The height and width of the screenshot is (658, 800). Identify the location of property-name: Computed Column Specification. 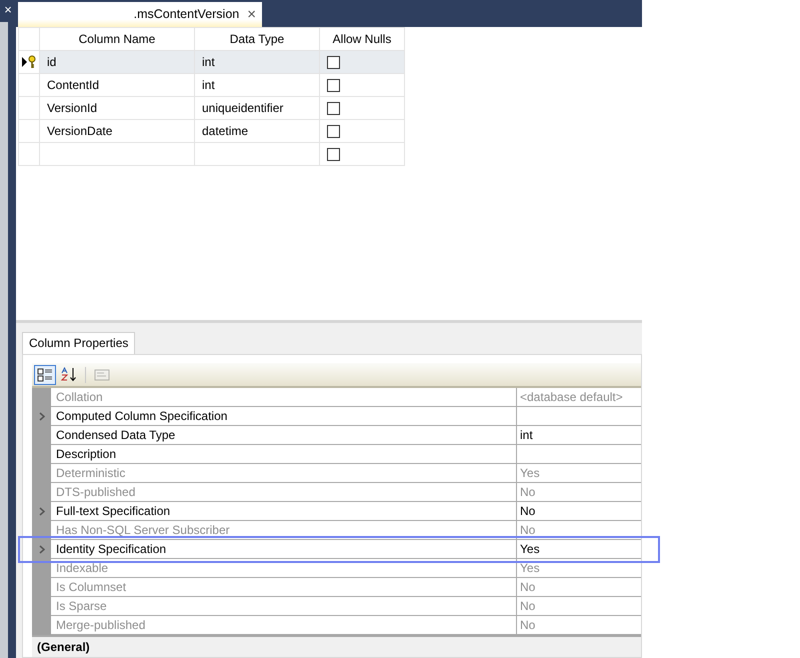
(283, 416).